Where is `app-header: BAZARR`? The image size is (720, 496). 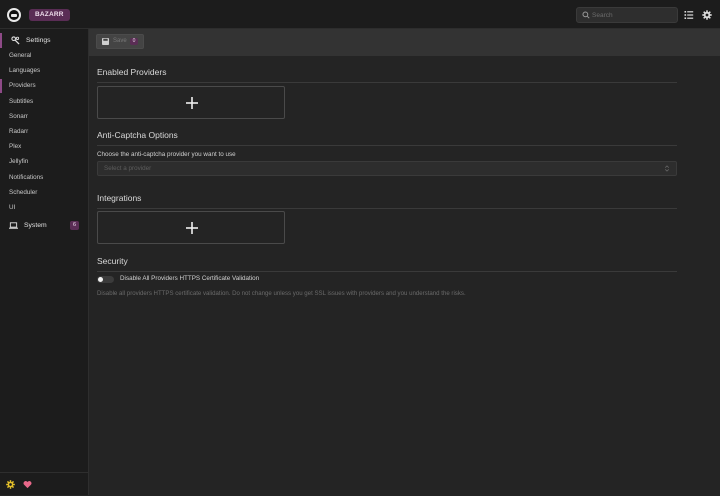
app-header: BAZARR is located at coordinates (360, 14).